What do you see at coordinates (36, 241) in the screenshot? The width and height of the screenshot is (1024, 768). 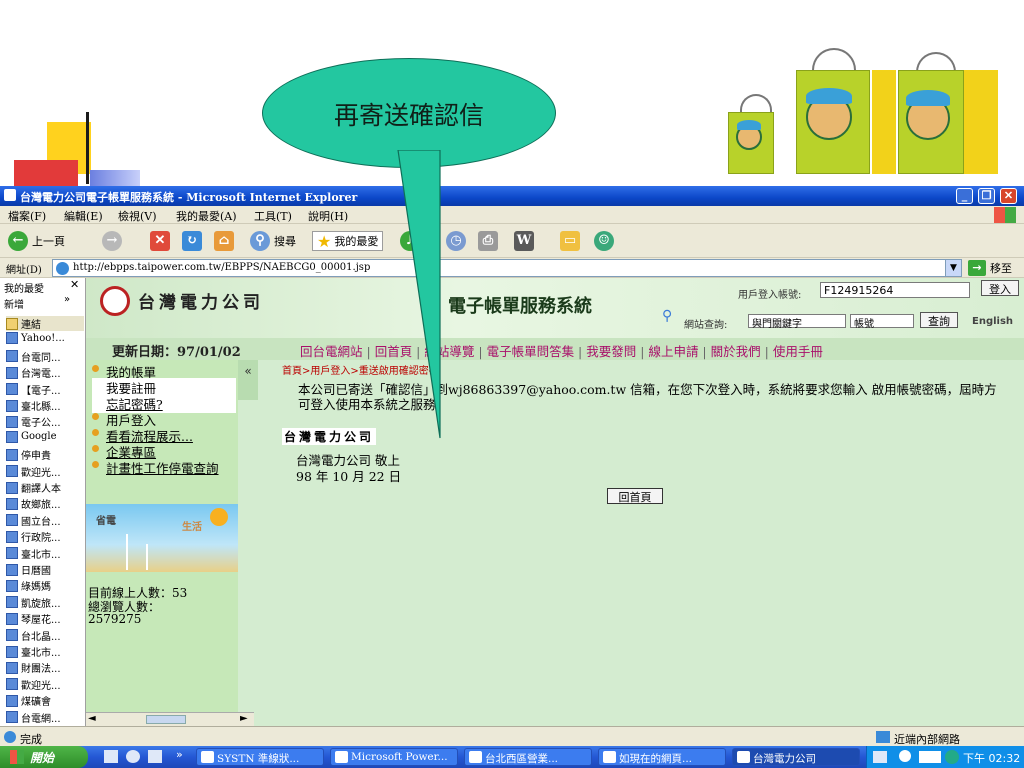 I see `back-button: ← 上一頁` at bounding box center [36, 241].